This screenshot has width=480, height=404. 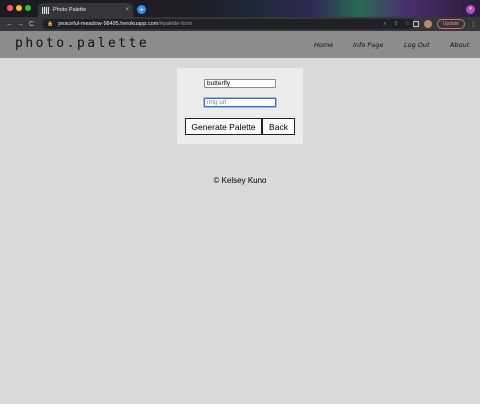 What do you see at coordinates (450, 24) in the screenshot?
I see `update-button: Update` at bounding box center [450, 24].